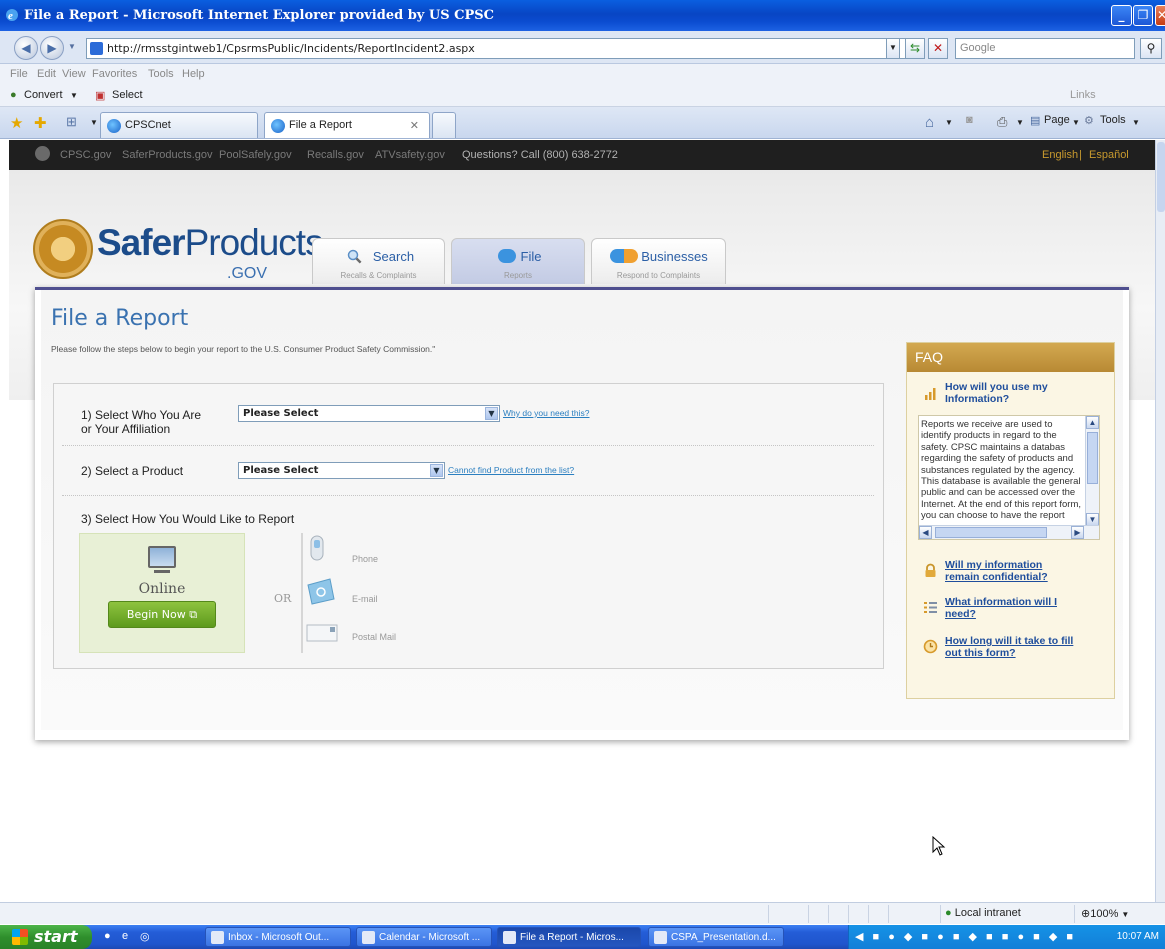 This screenshot has height=949, width=1165. Describe the element at coordinates (410, 155) in the screenshot. I see `link-atvsafety-gov: ATVsafety.gov` at that location.